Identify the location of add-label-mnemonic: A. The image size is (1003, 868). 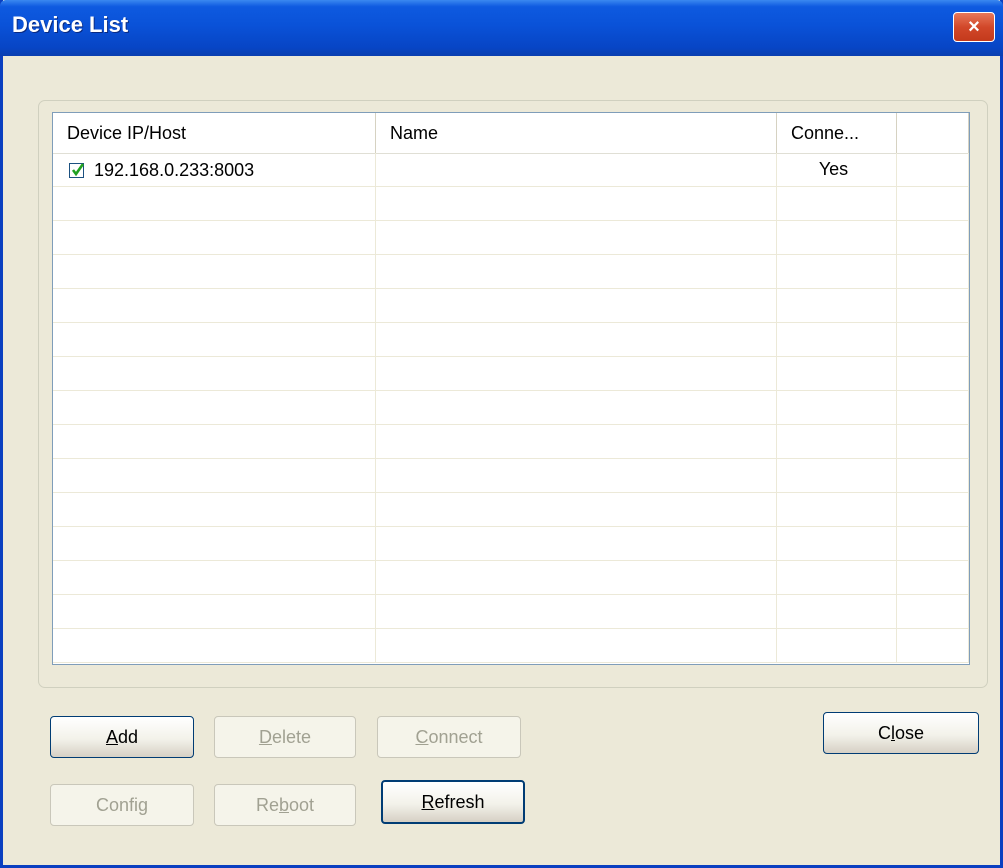
(111, 736).